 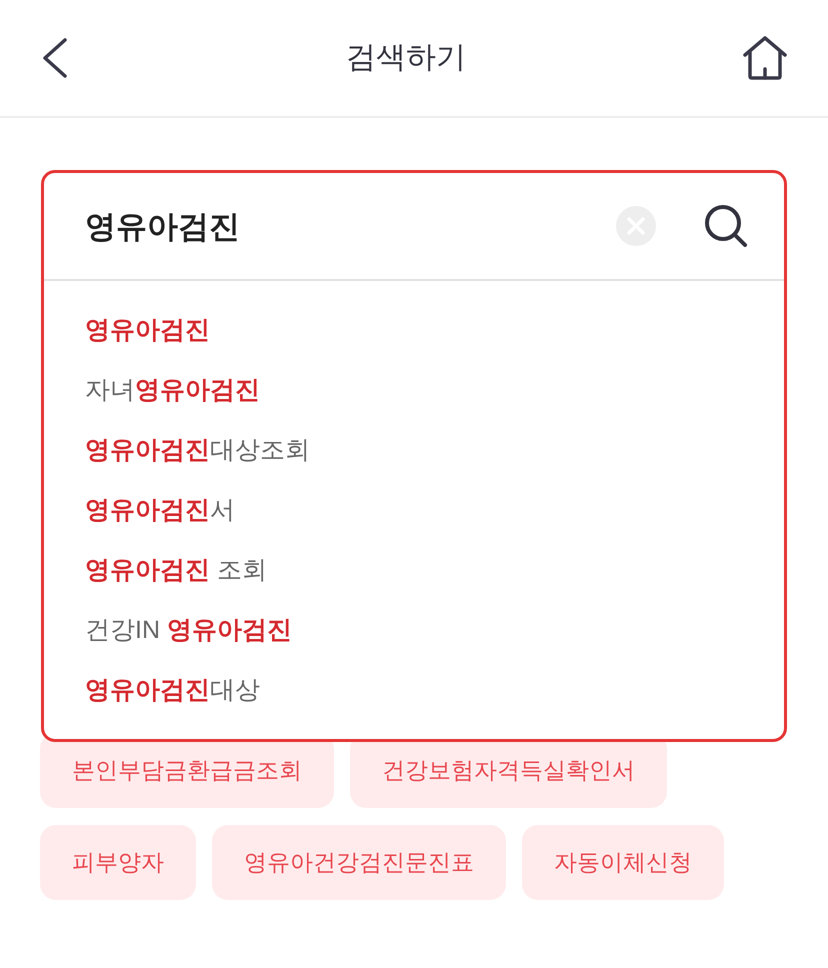 I want to click on back-icon, so click(x=55, y=58).